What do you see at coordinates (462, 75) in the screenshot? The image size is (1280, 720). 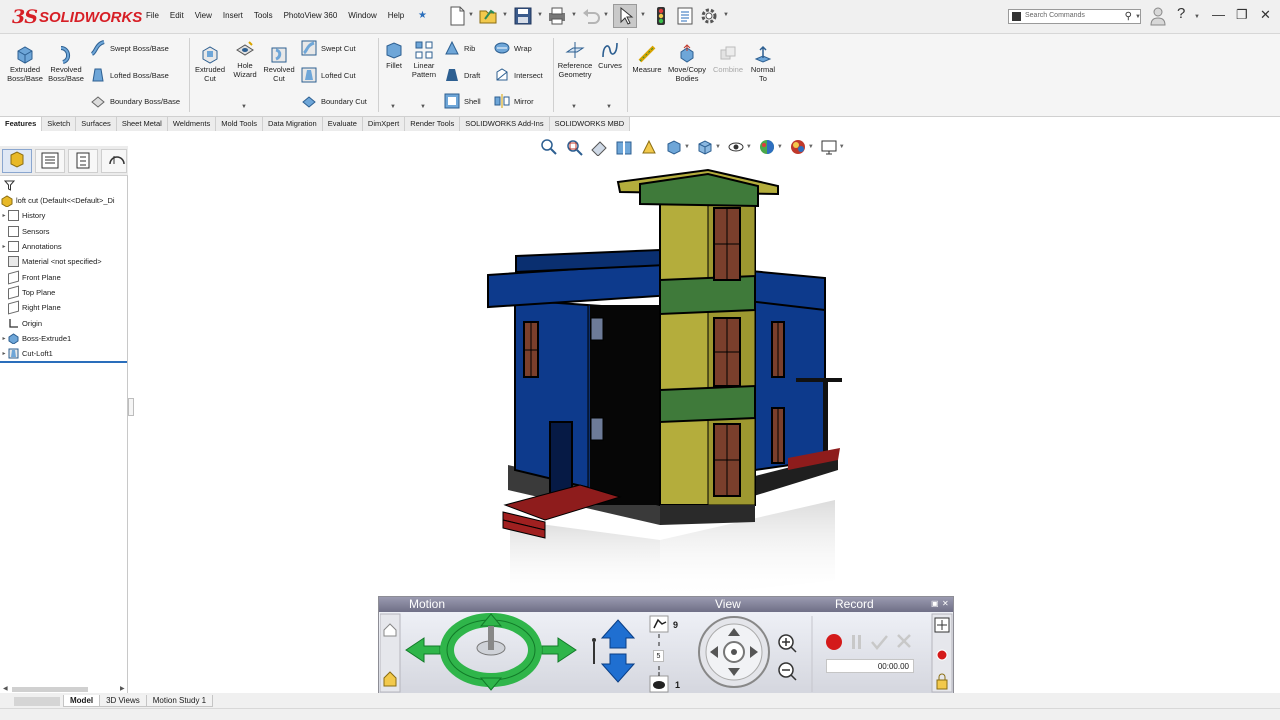 I see `draft-button: Draft` at bounding box center [462, 75].